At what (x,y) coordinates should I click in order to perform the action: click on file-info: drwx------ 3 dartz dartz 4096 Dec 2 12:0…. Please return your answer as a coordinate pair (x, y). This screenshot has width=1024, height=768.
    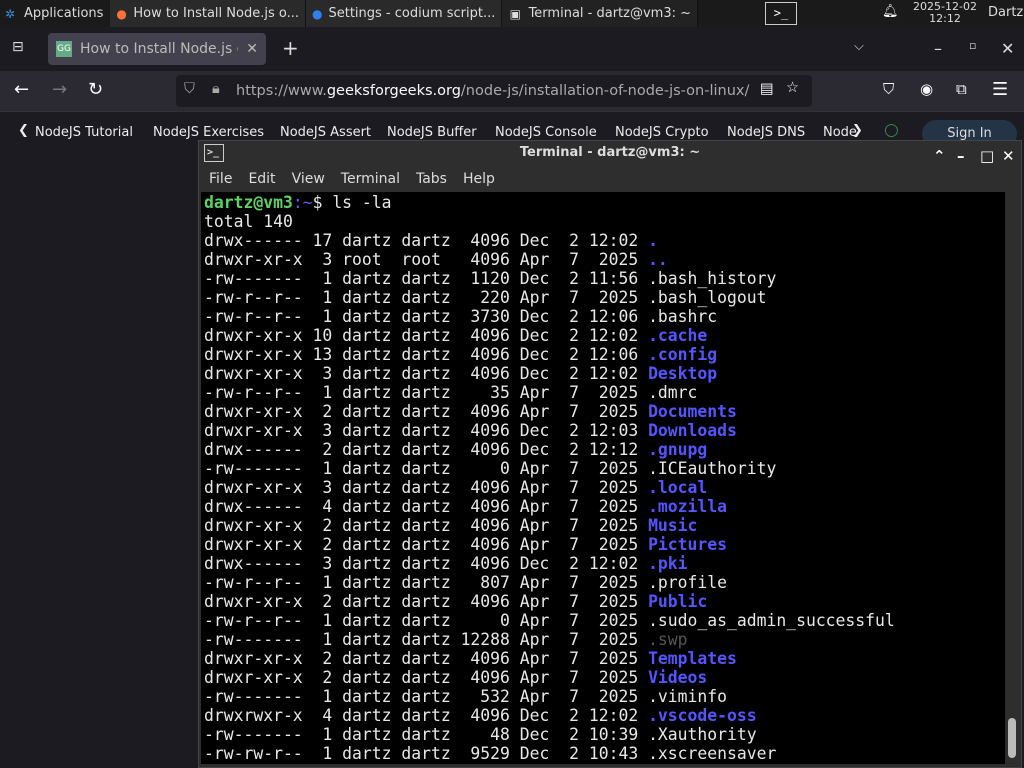
    Looking at the image, I should click on (426, 563).